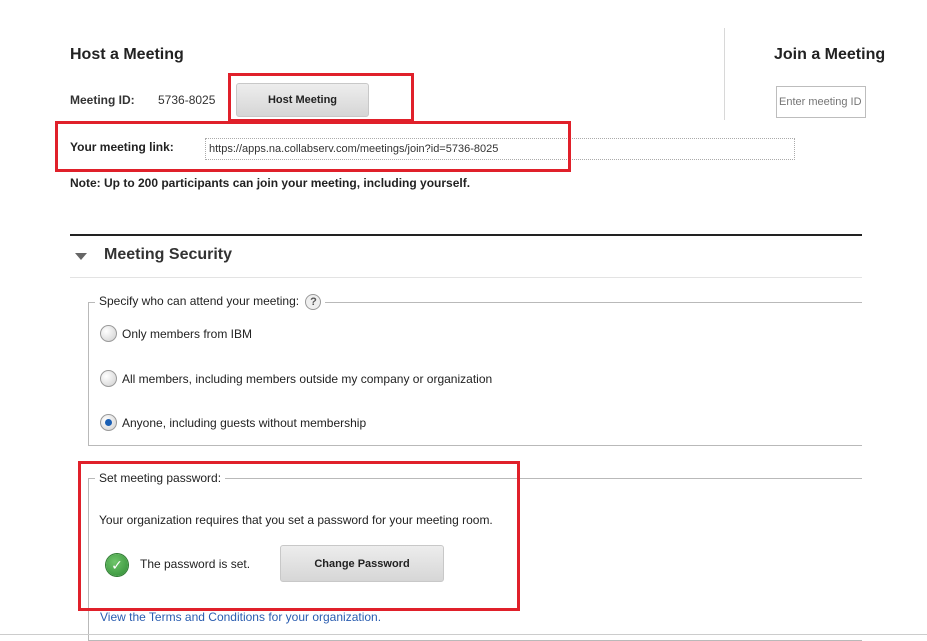  I want to click on password-legend: Set meeting password:, so click(160, 478).